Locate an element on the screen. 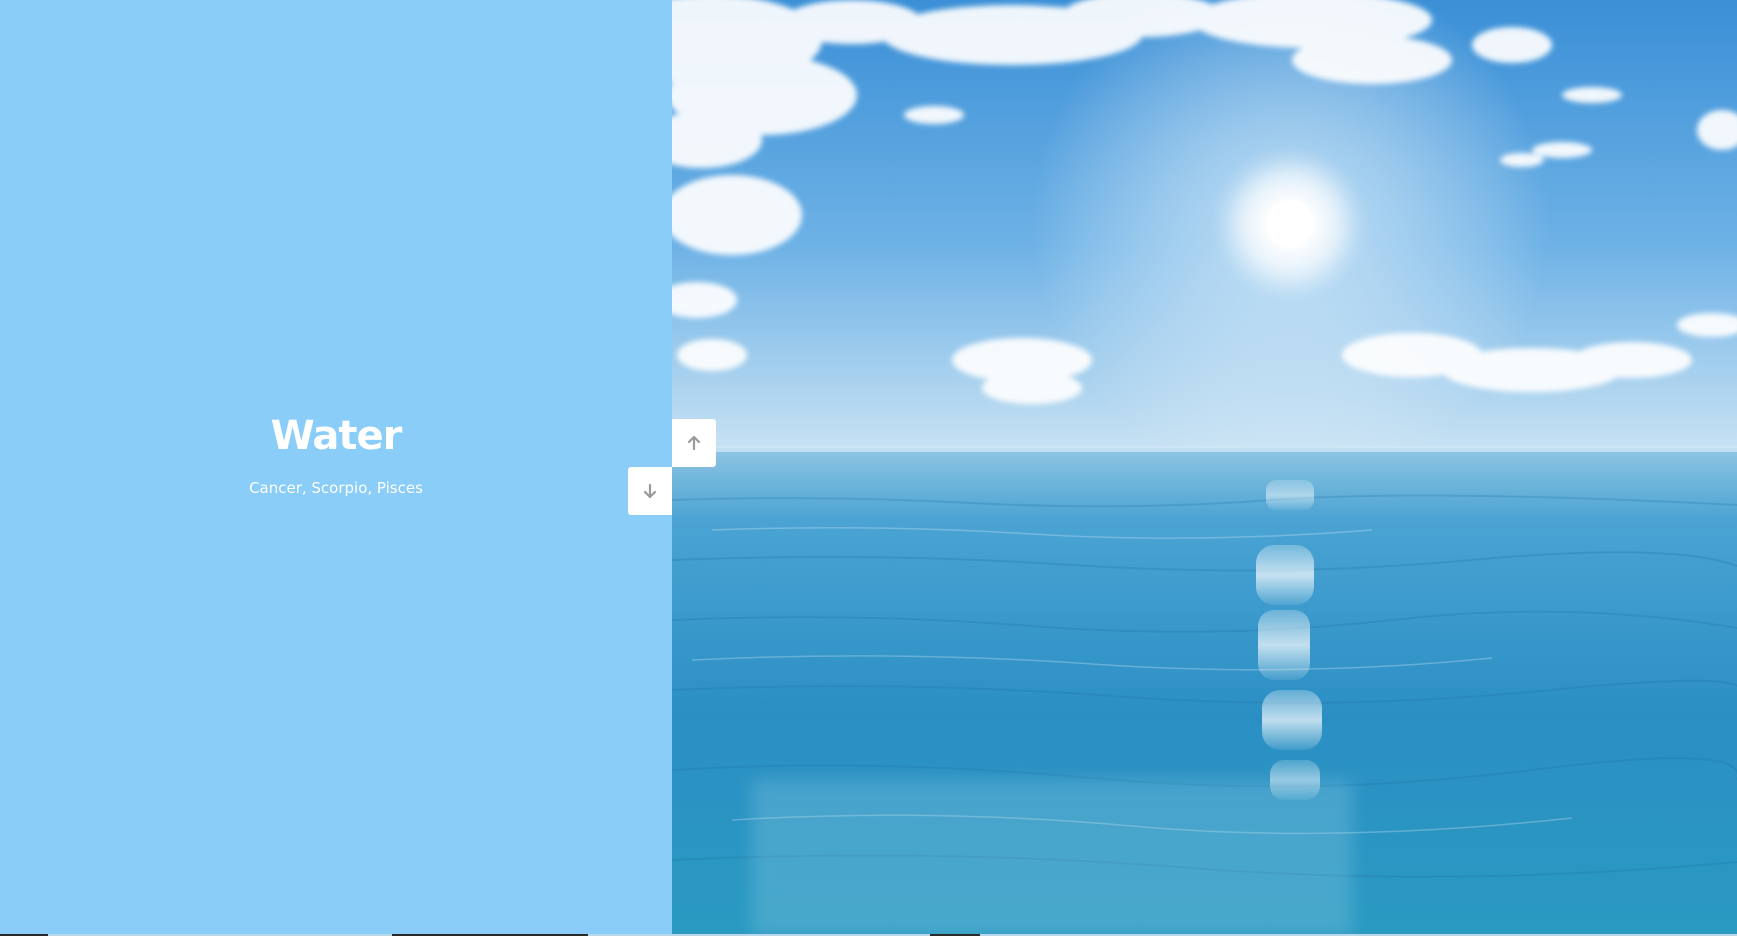  next-slide-button is located at coordinates (650, 491).